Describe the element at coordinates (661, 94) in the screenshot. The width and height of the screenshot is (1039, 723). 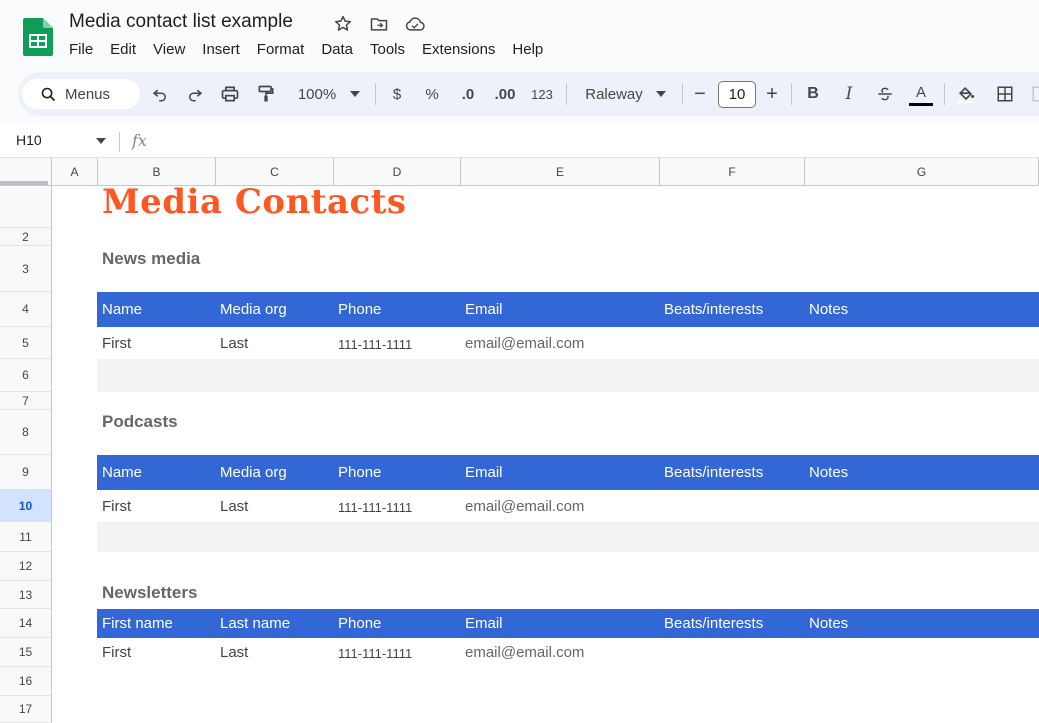
I see `font-dropdown-icon` at that location.